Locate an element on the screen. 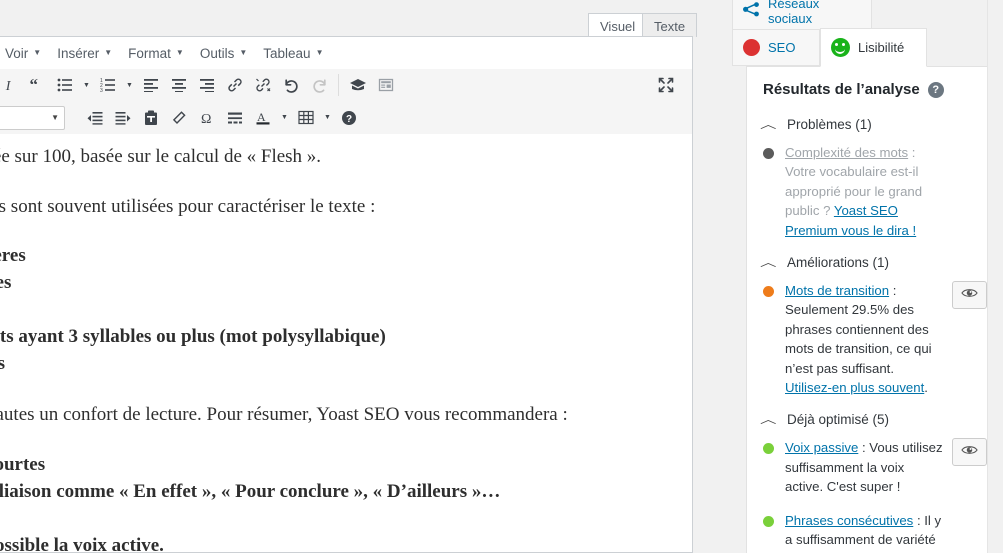  insert-link-icon is located at coordinates (235, 85).